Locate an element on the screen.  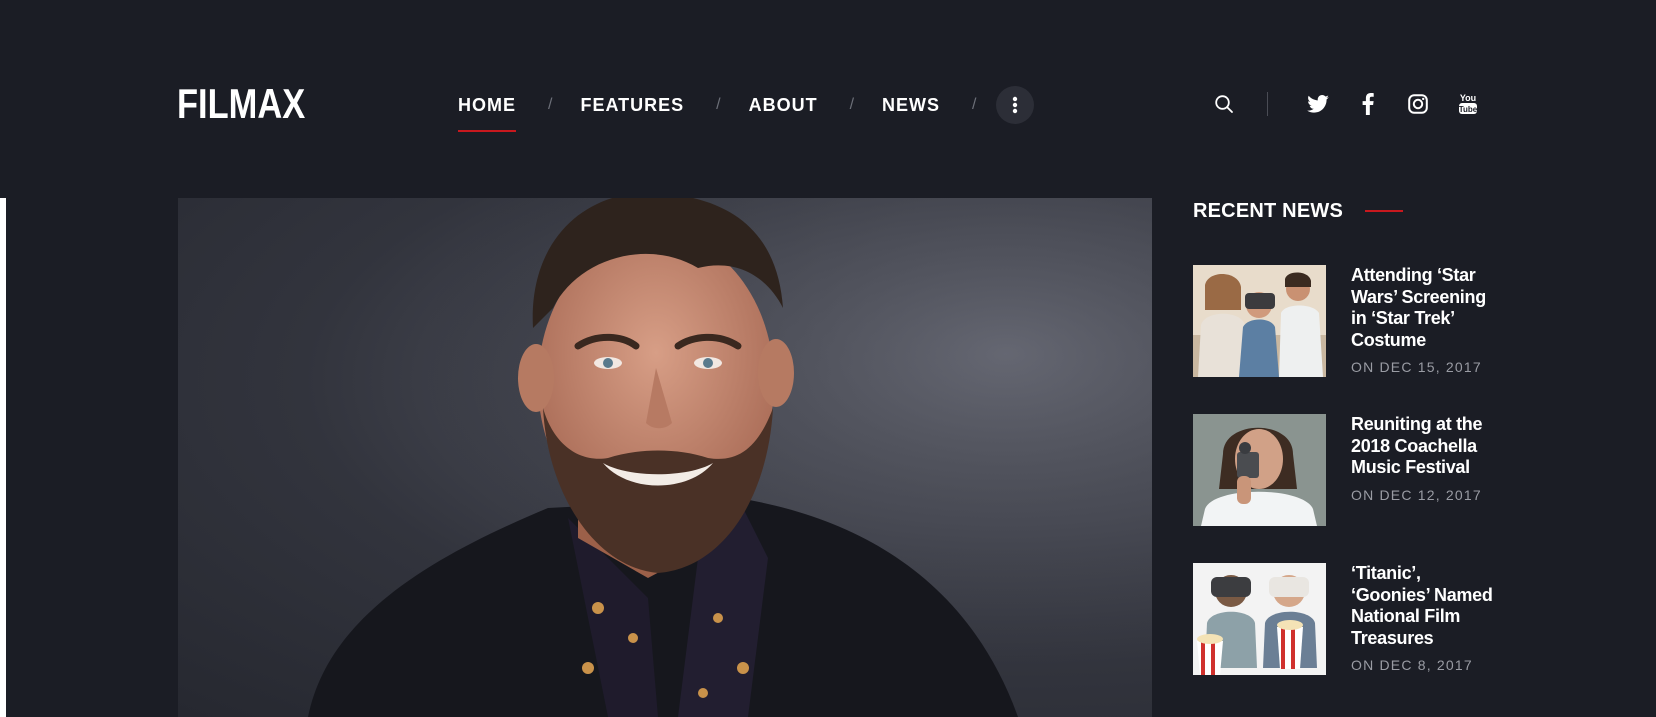
twitter-link is located at coordinates (1318, 104).